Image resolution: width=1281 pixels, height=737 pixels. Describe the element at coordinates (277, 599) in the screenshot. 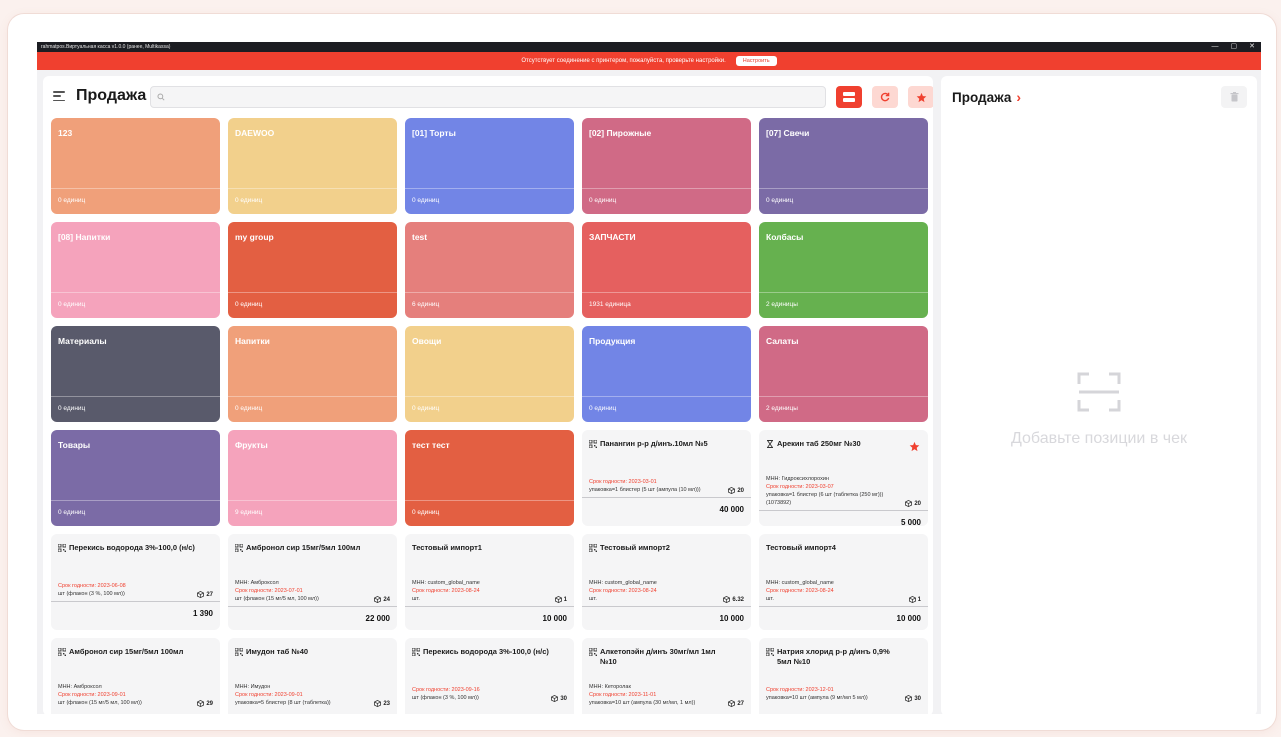

I see `product-packaging: шт (флакон (15 мг/5 мл, 100 мл))` at that location.